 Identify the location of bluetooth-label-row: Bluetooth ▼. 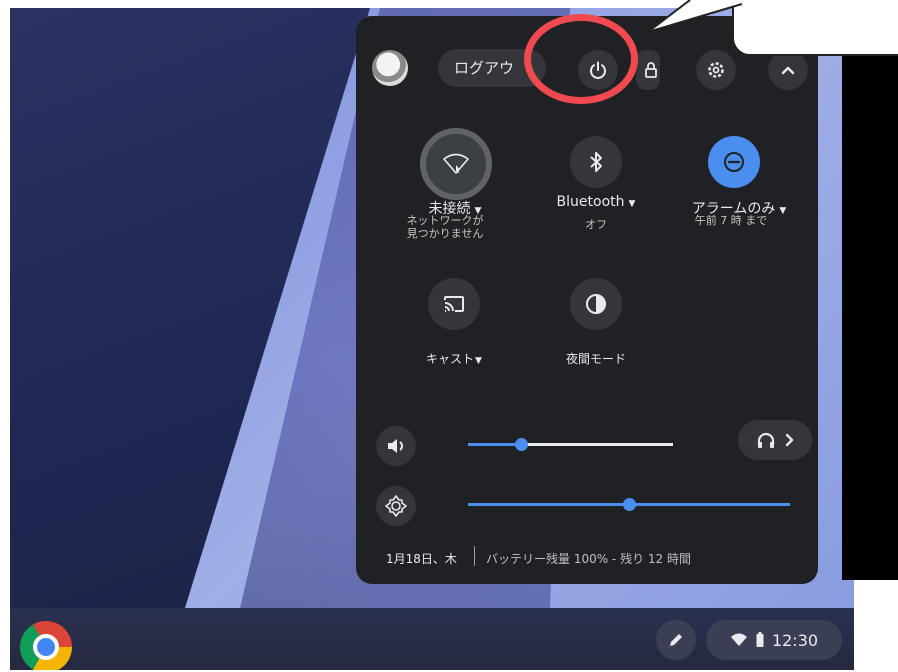
(596, 202).